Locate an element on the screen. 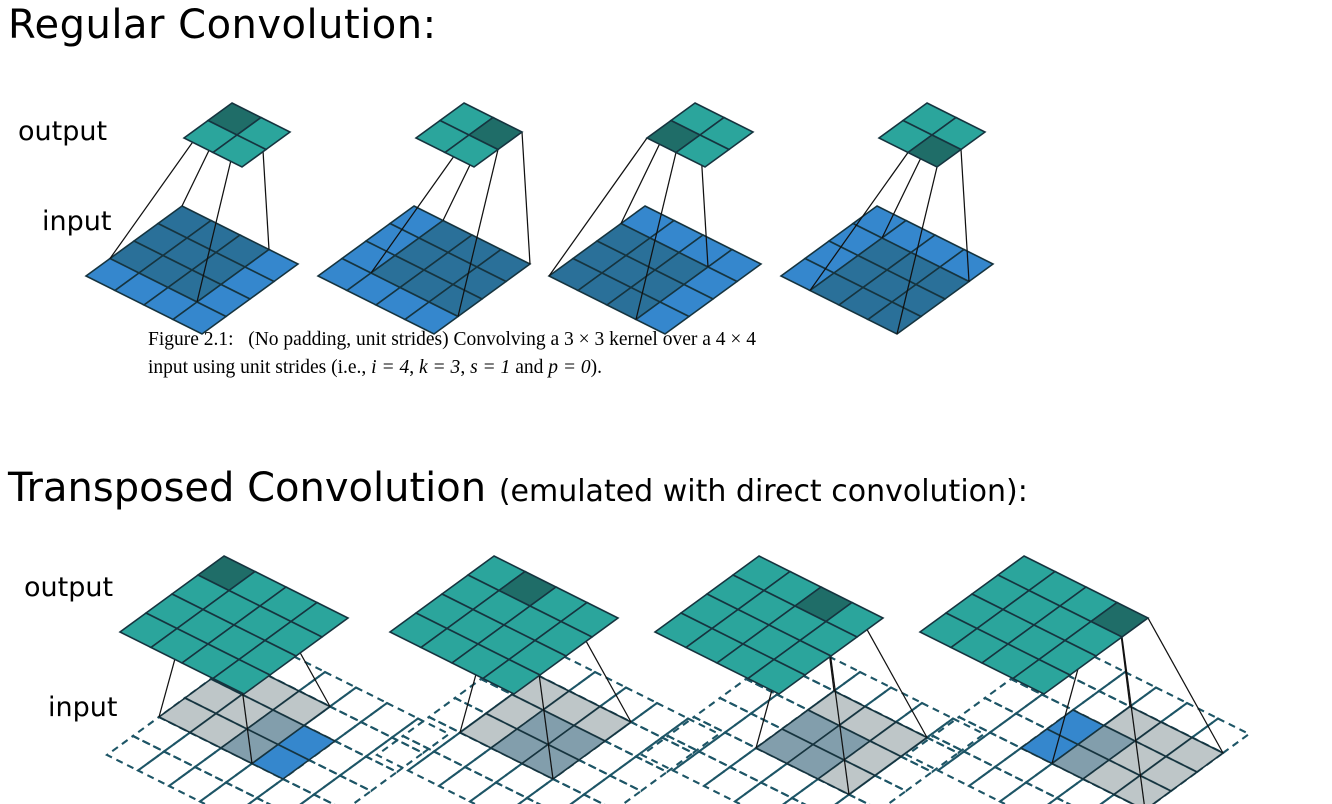  padding-cell-r2c5 is located at coordinates (638, 774).